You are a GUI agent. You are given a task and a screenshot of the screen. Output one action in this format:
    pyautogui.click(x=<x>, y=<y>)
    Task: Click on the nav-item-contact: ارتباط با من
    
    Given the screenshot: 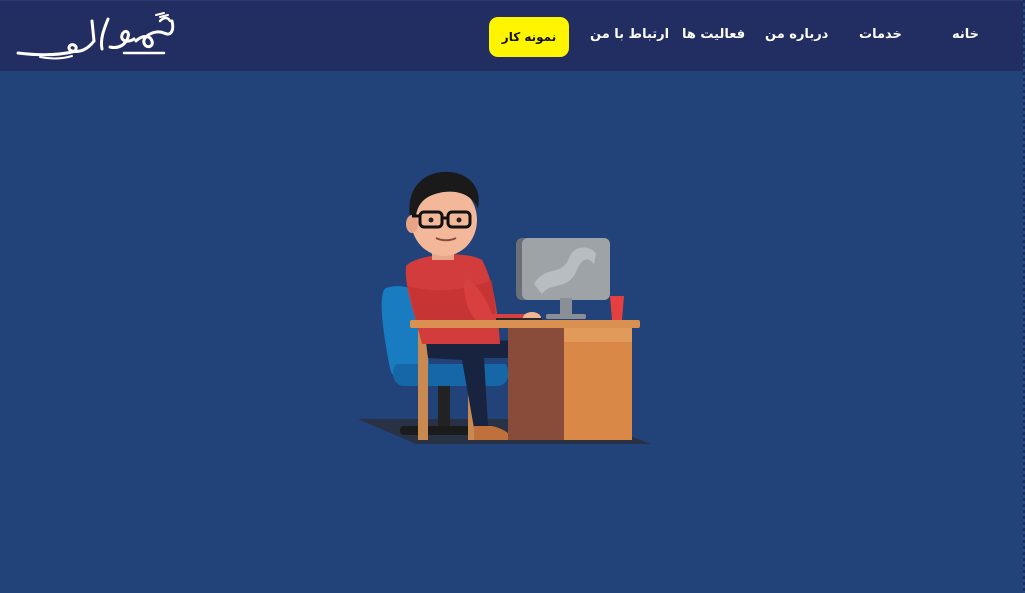 What is the action you would take?
    pyautogui.click(x=629, y=34)
    